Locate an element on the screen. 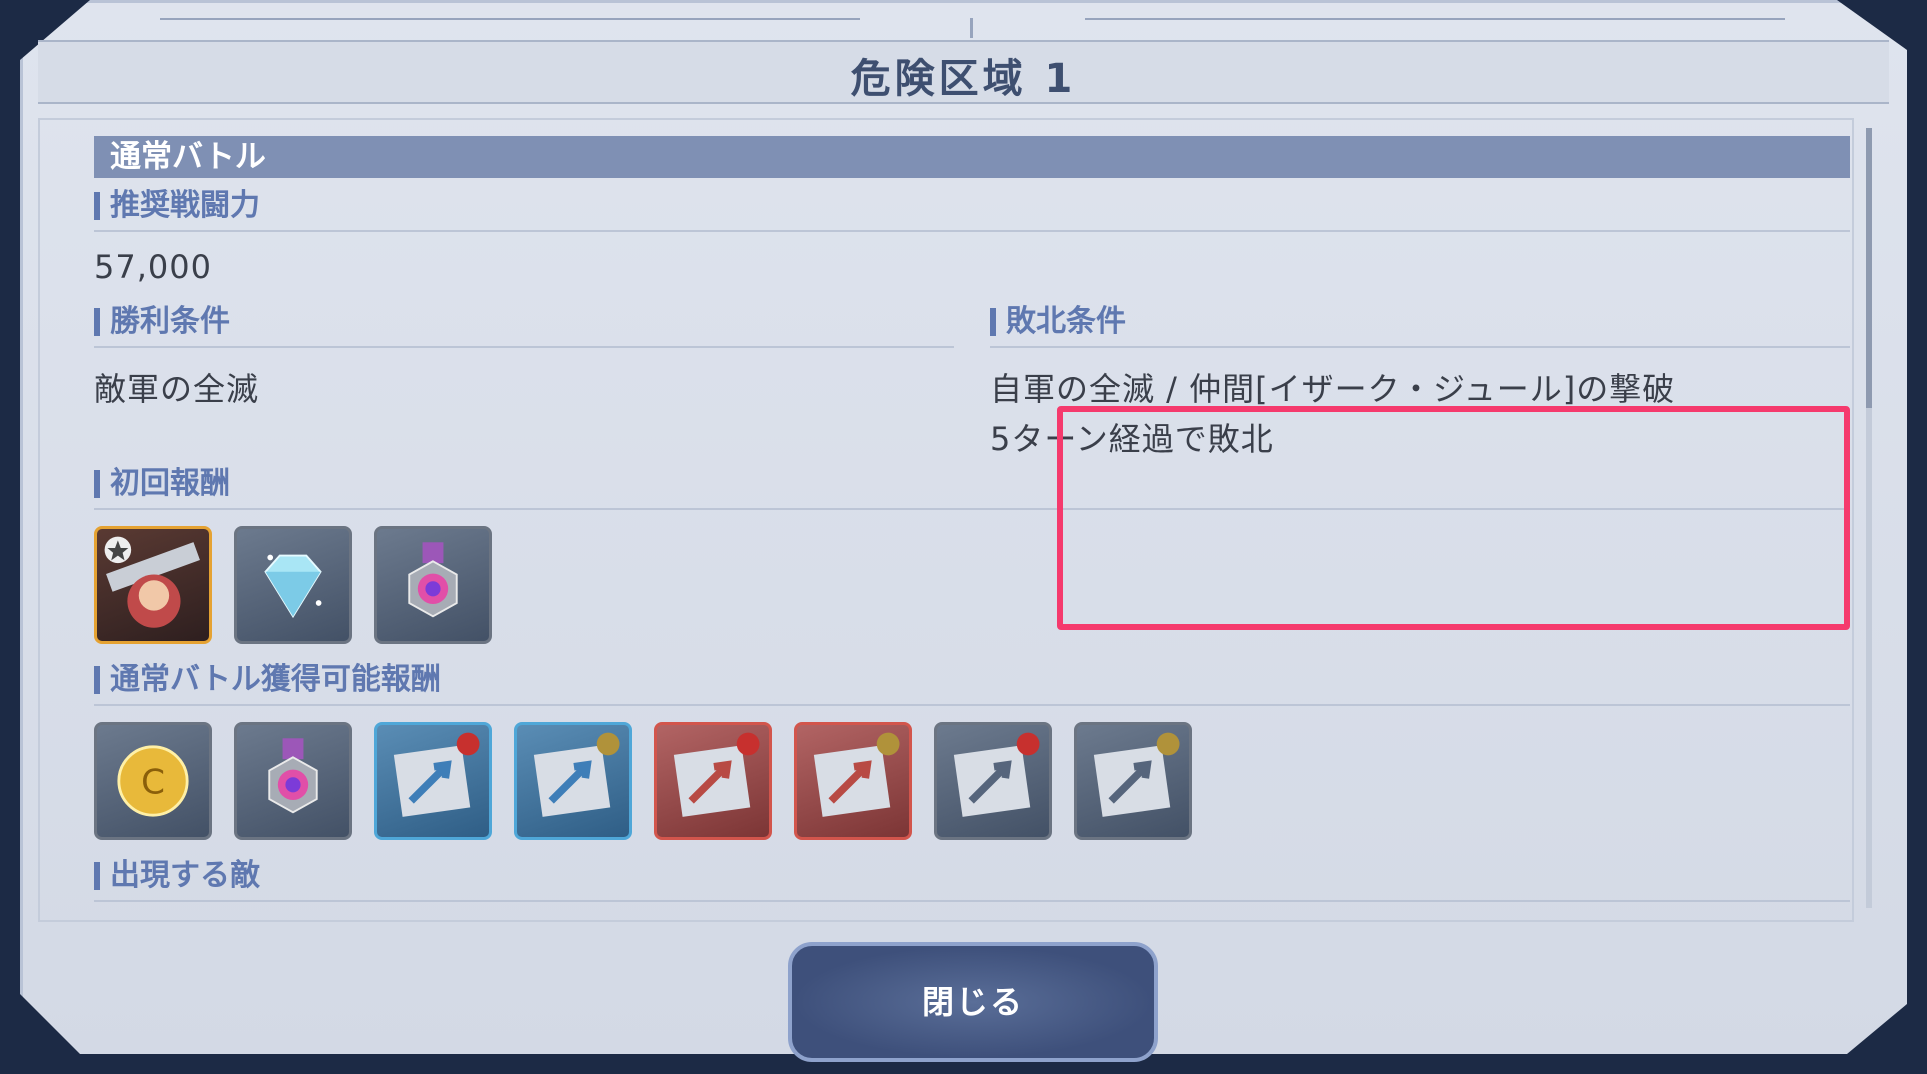 This screenshot has width=1927, height=1074. svg-text: C is located at coordinates (153, 782).